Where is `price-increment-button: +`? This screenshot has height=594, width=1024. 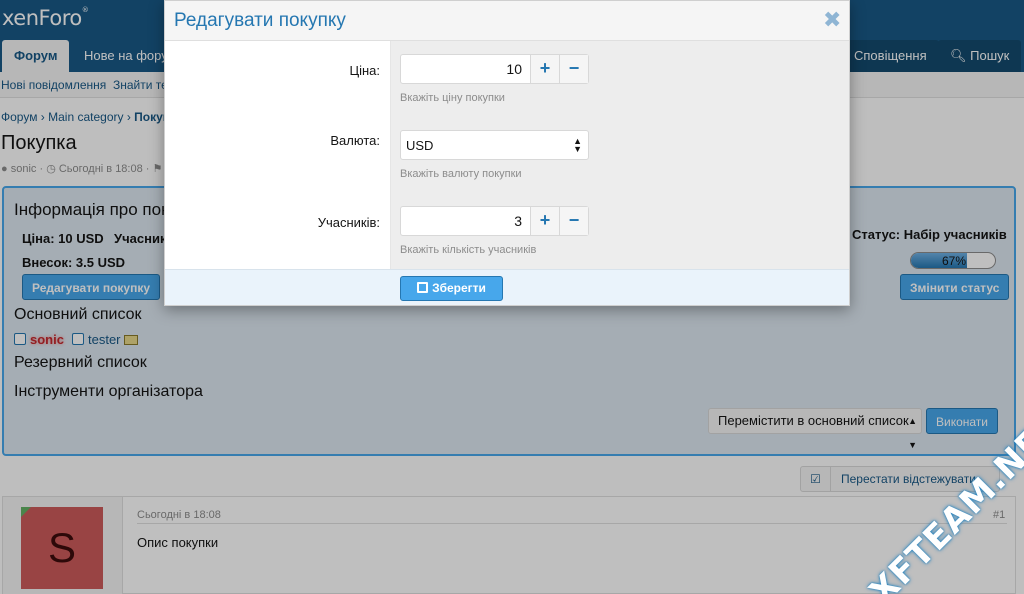 price-increment-button: + is located at coordinates (544, 69).